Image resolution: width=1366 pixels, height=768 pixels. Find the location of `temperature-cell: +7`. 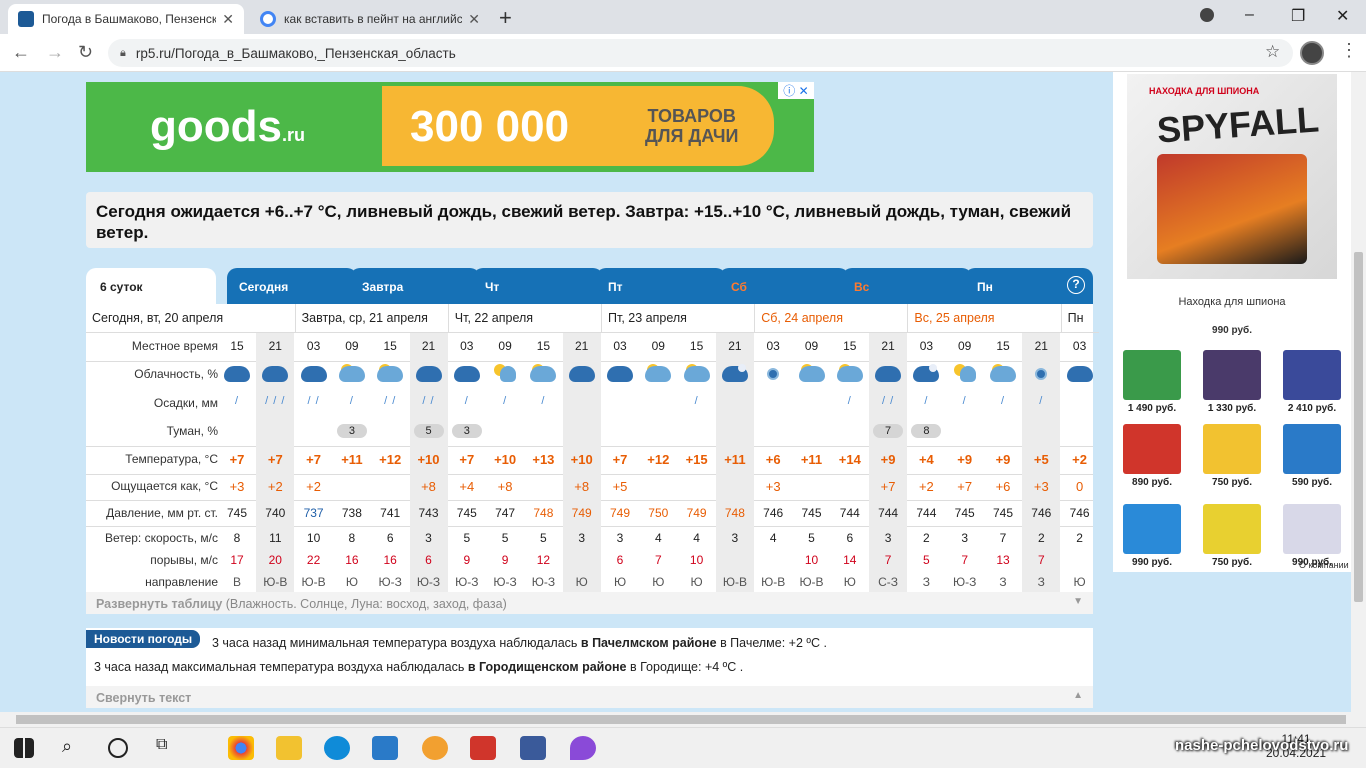

temperature-cell: +7 is located at coordinates (275, 459).